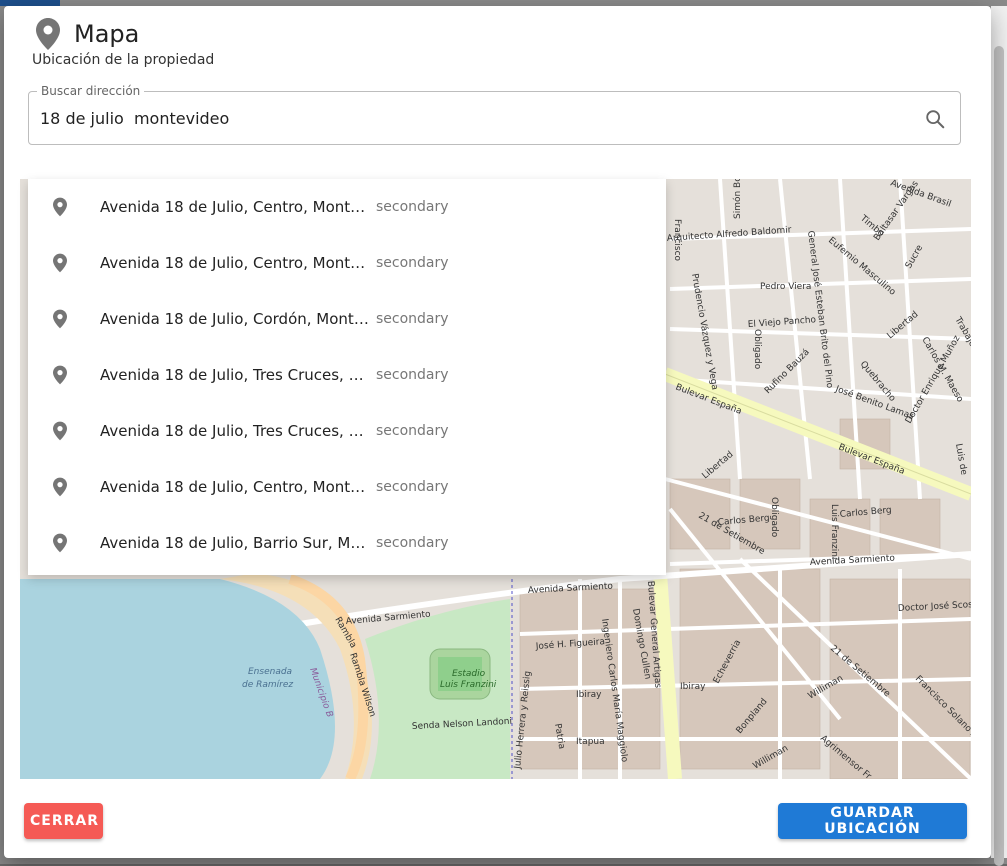 The height and width of the screenshot is (866, 1007). What do you see at coordinates (469, 674) in the screenshot?
I see `map-label: Estadio` at bounding box center [469, 674].